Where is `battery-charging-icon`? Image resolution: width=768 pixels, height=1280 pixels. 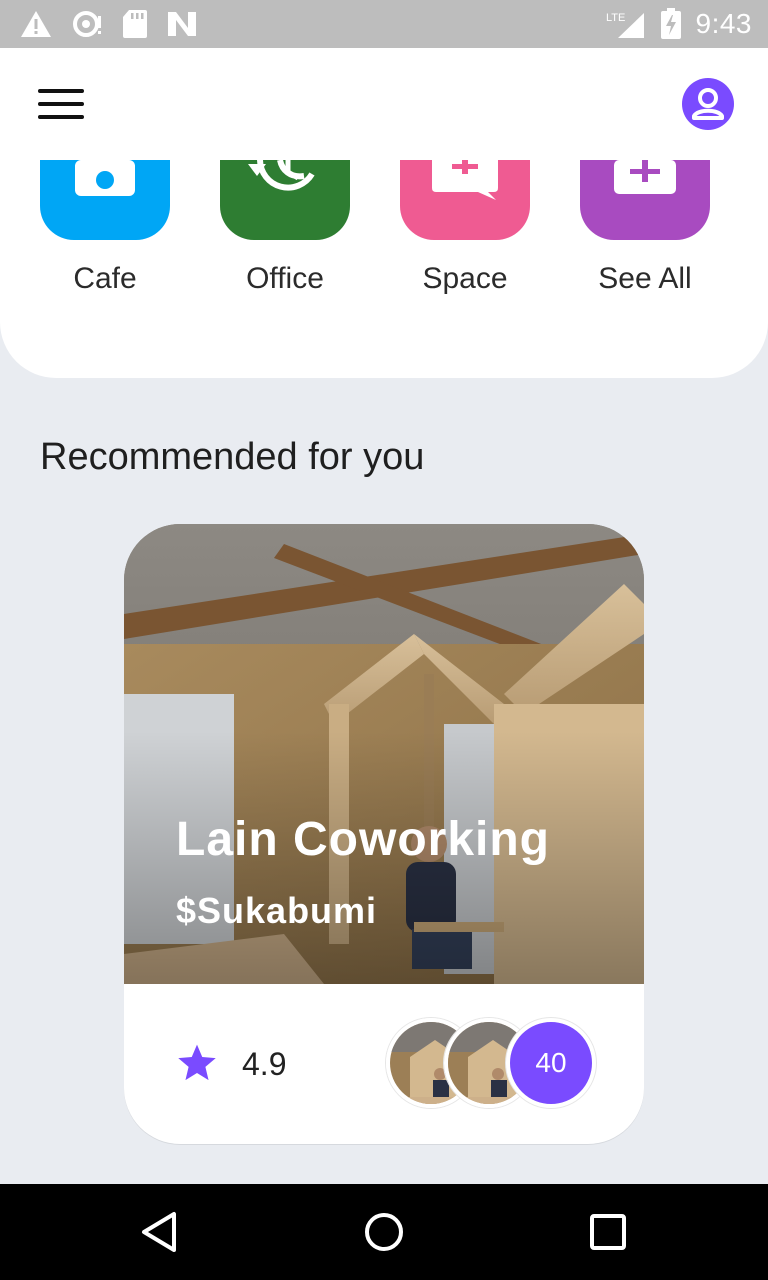 battery-charging-icon is located at coordinates (670, 23).